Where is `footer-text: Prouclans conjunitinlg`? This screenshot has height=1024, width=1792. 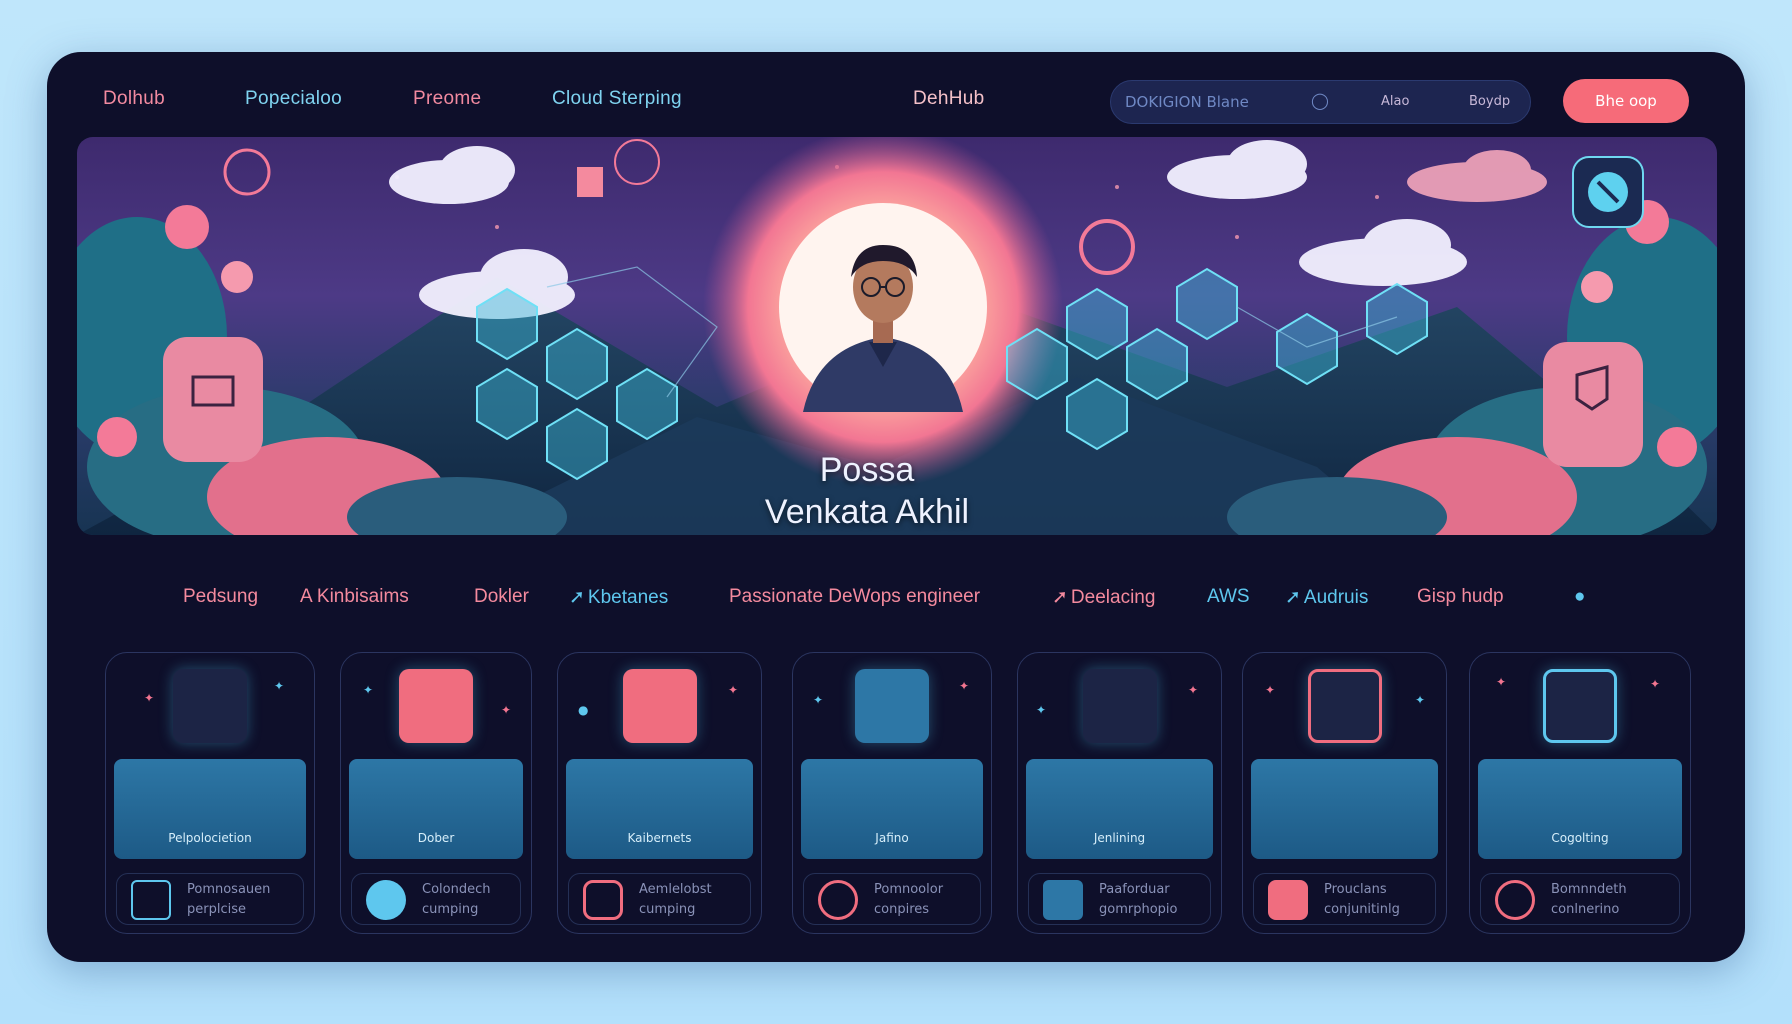
footer-text: Prouclans conjunitinlg is located at coordinates (1362, 899).